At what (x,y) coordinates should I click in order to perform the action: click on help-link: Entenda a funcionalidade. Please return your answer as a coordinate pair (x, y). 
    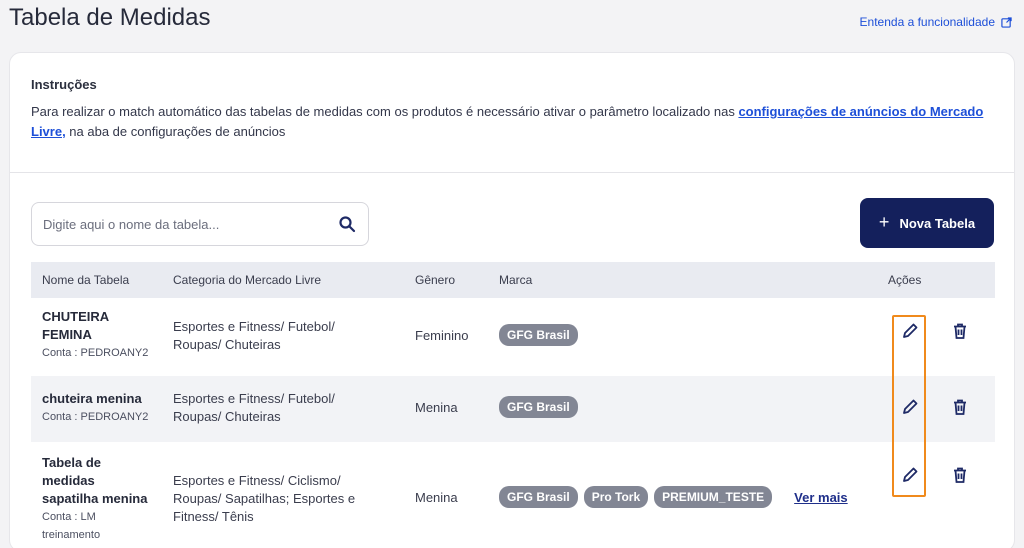
    Looking at the image, I should click on (936, 22).